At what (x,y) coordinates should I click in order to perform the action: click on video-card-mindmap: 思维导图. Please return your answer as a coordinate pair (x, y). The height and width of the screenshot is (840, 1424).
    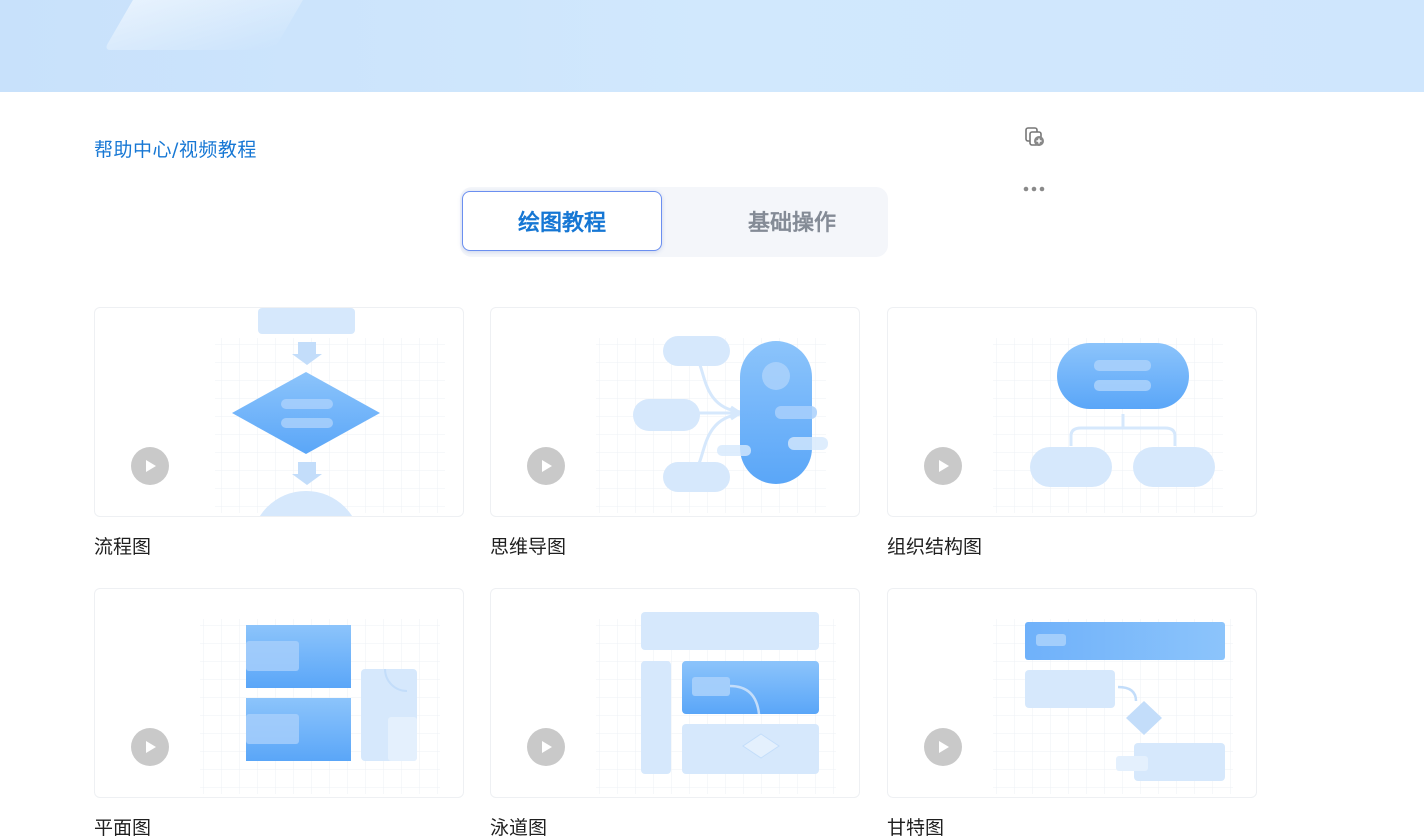
    Looking at the image, I should click on (675, 432).